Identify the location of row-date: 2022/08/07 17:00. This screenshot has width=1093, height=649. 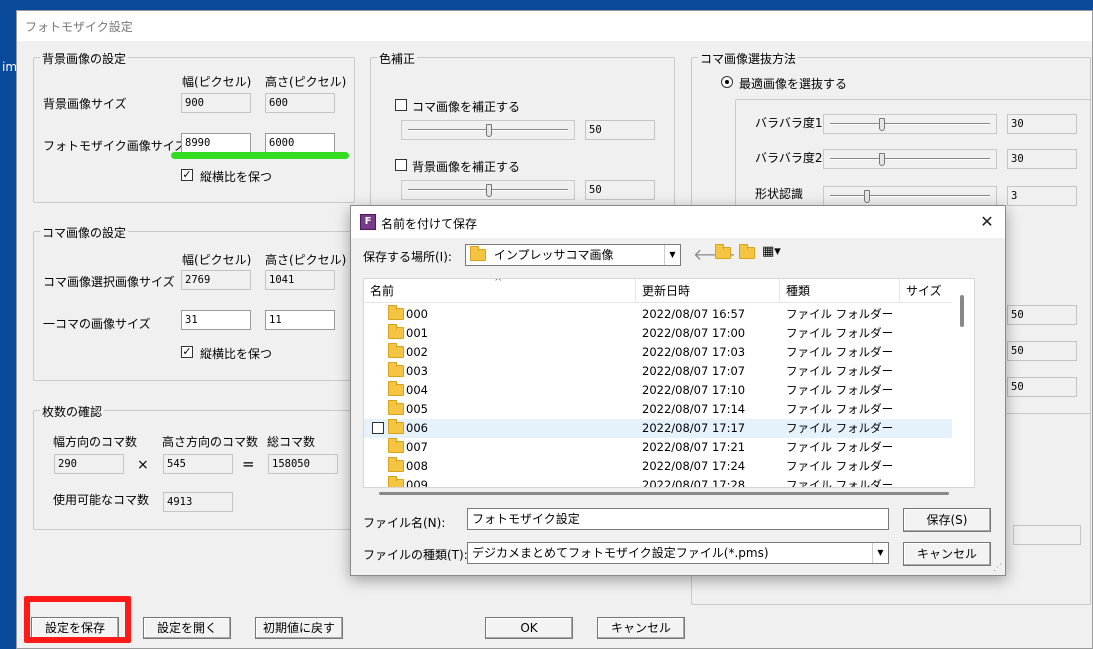
(694, 333).